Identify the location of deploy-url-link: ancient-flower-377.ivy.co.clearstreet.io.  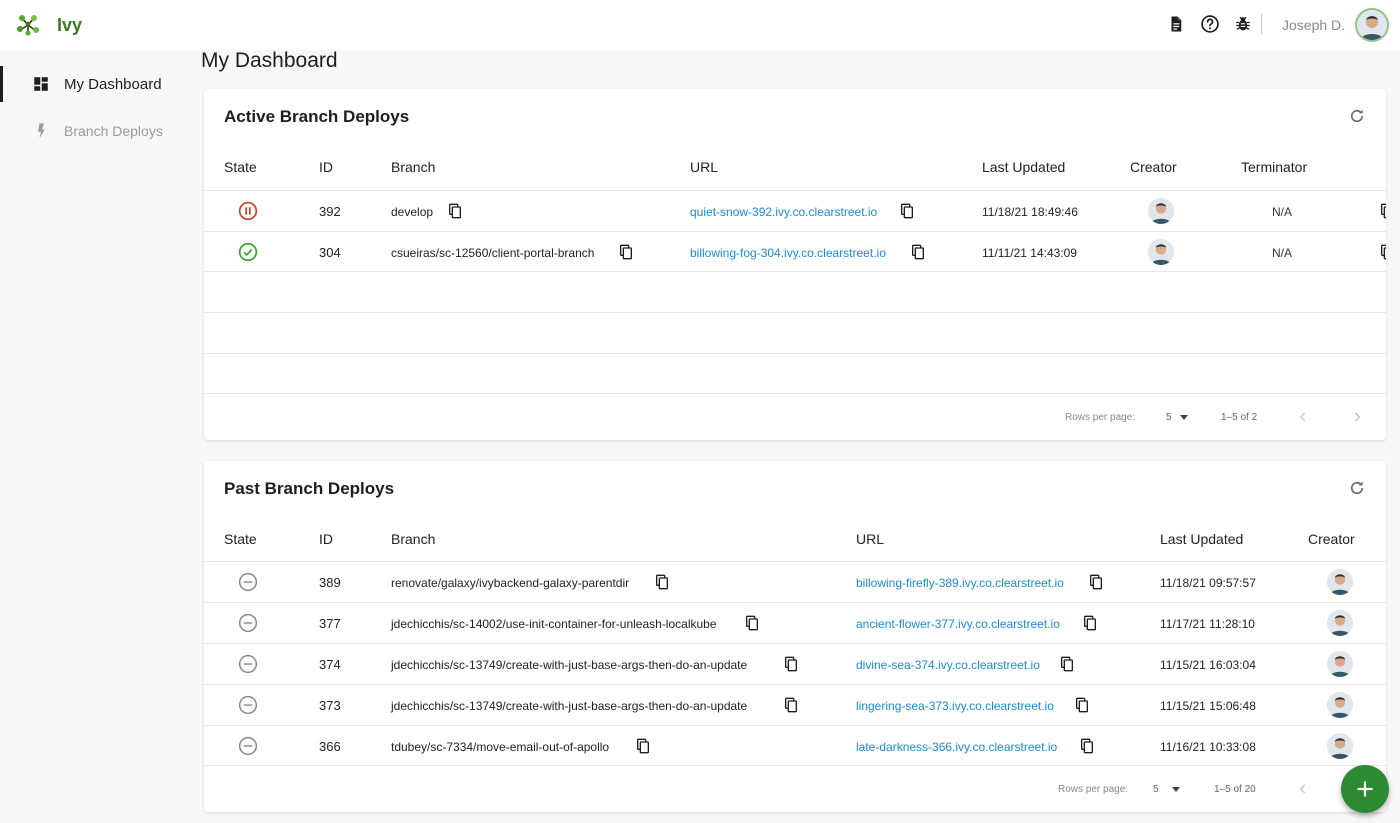
(958, 624).